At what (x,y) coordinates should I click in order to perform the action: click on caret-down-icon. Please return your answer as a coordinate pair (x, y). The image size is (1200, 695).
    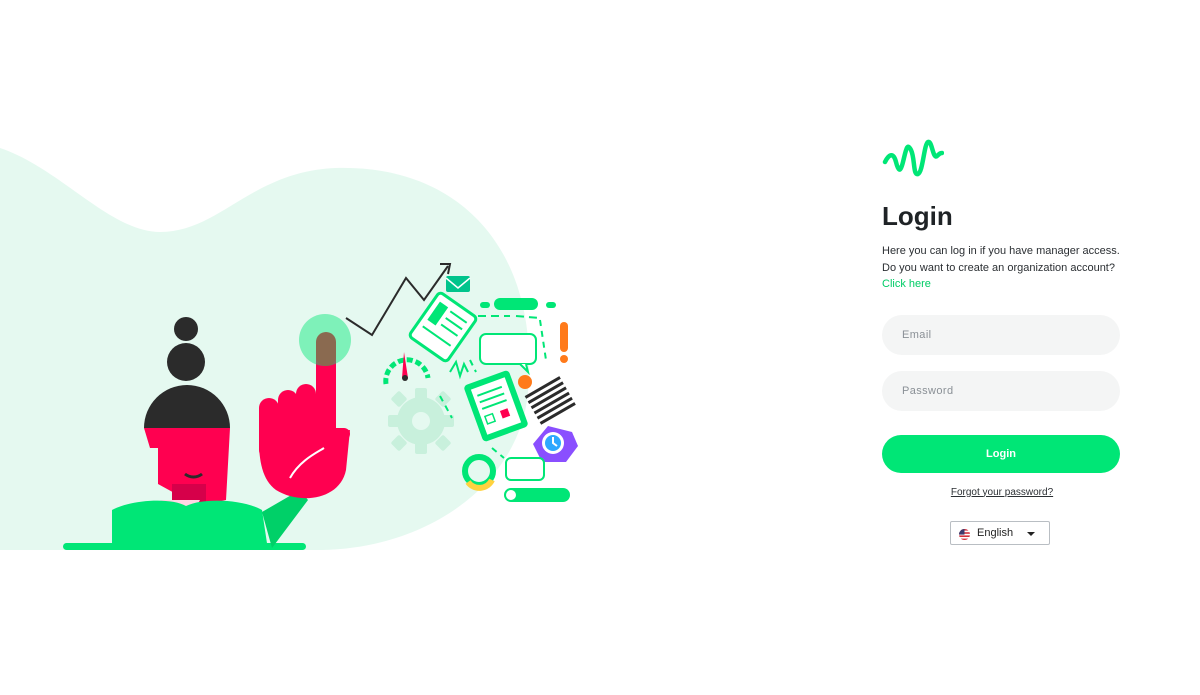
    Looking at the image, I should click on (1031, 533).